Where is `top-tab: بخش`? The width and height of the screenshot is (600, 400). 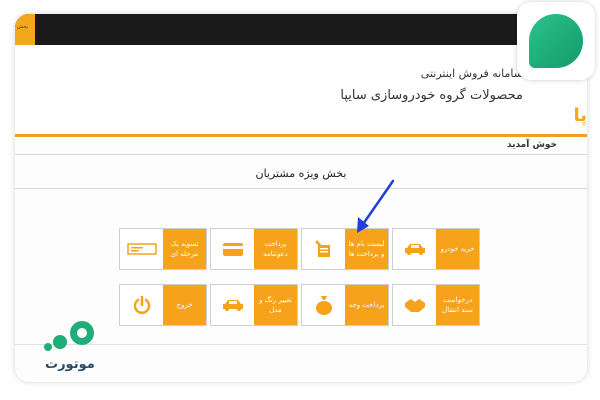
top-tab: بخش is located at coordinates (25, 29).